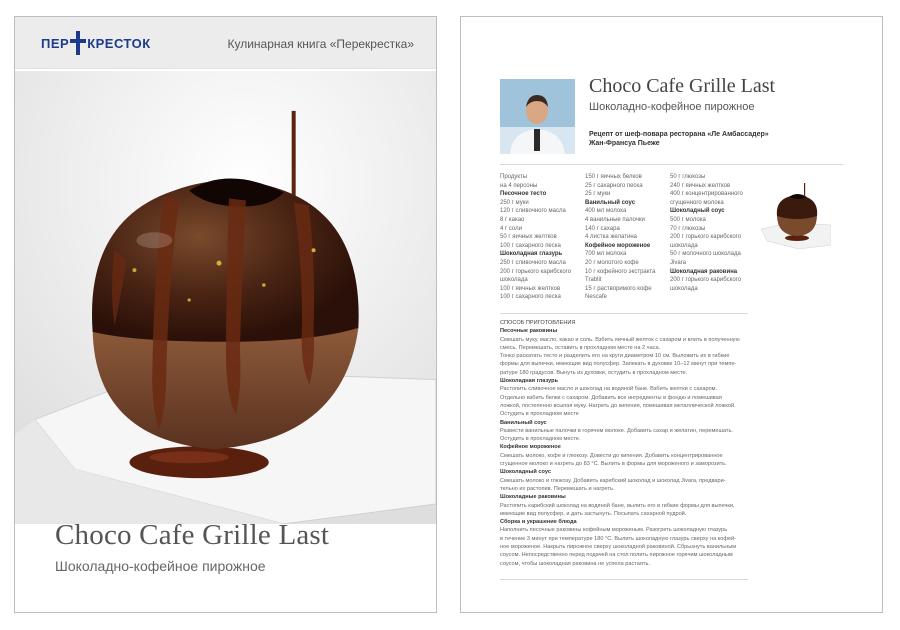 The height and width of the screenshot is (630, 900). What do you see at coordinates (688, 177) in the screenshot?
I see `ingredient-line: 50 г глюкозы` at bounding box center [688, 177].